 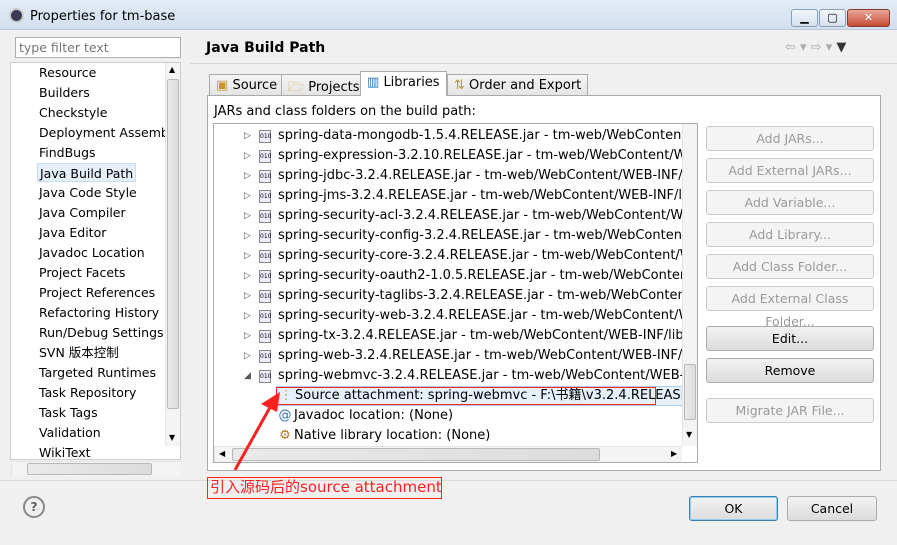 What do you see at coordinates (97, 292) in the screenshot?
I see `sidebar-item: Project References` at bounding box center [97, 292].